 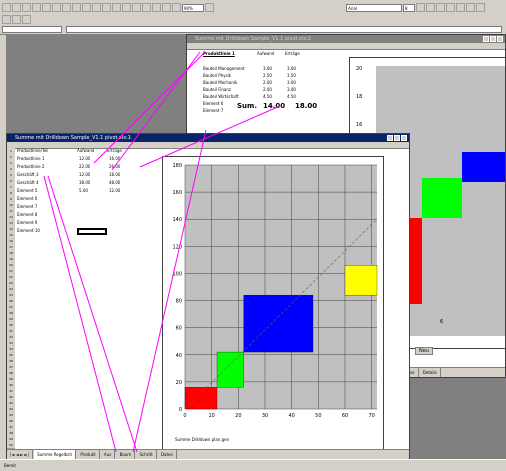 What do you see at coordinates (292, 54) in the screenshot?
I see `back-header-cell: Erträge` at bounding box center [292, 54].